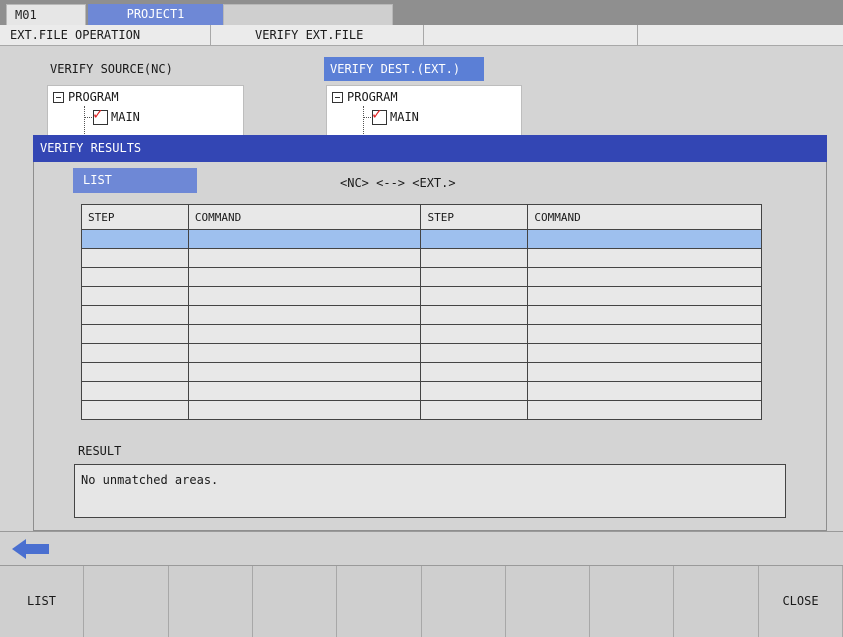 The image size is (843, 637). I want to click on tab-machine-m01: M01, so click(46, 14).